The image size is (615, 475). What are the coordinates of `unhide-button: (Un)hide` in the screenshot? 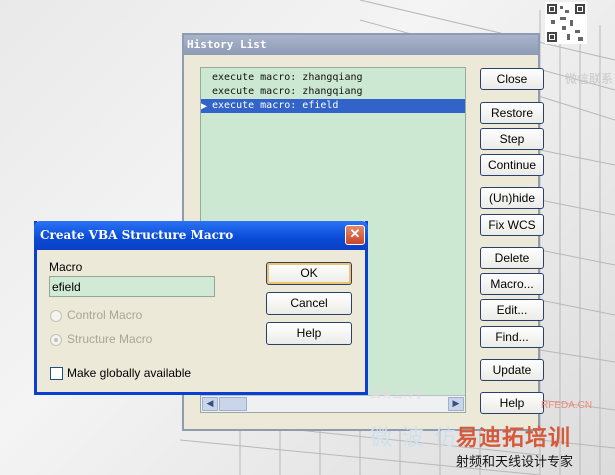 It's located at (512, 198).